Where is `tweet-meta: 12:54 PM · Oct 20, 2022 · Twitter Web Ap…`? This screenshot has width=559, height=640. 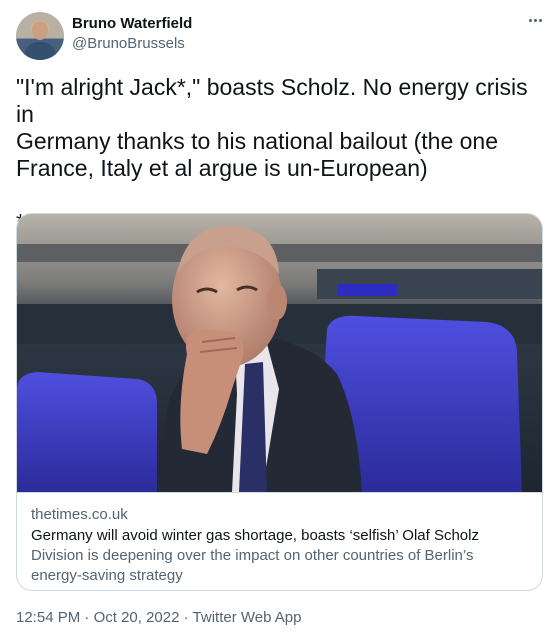 tweet-meta: 12:54 PM · Oct 20, 2022 · Twitter Web Ap… is located at coordinates (158, 618).